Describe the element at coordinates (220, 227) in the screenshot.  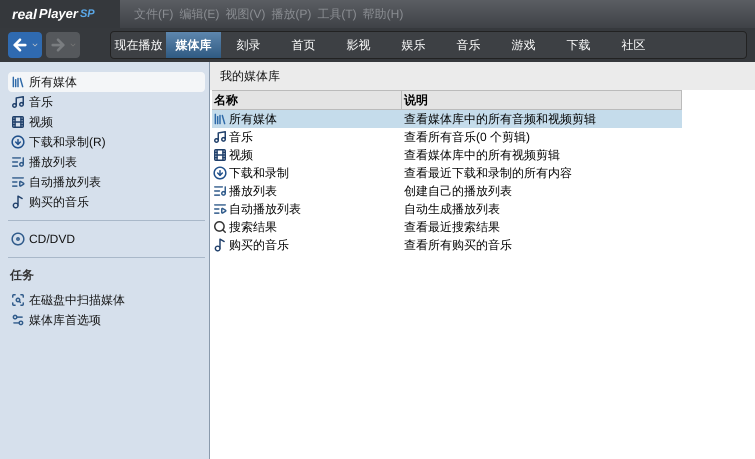
I see `search-icon` at that location.